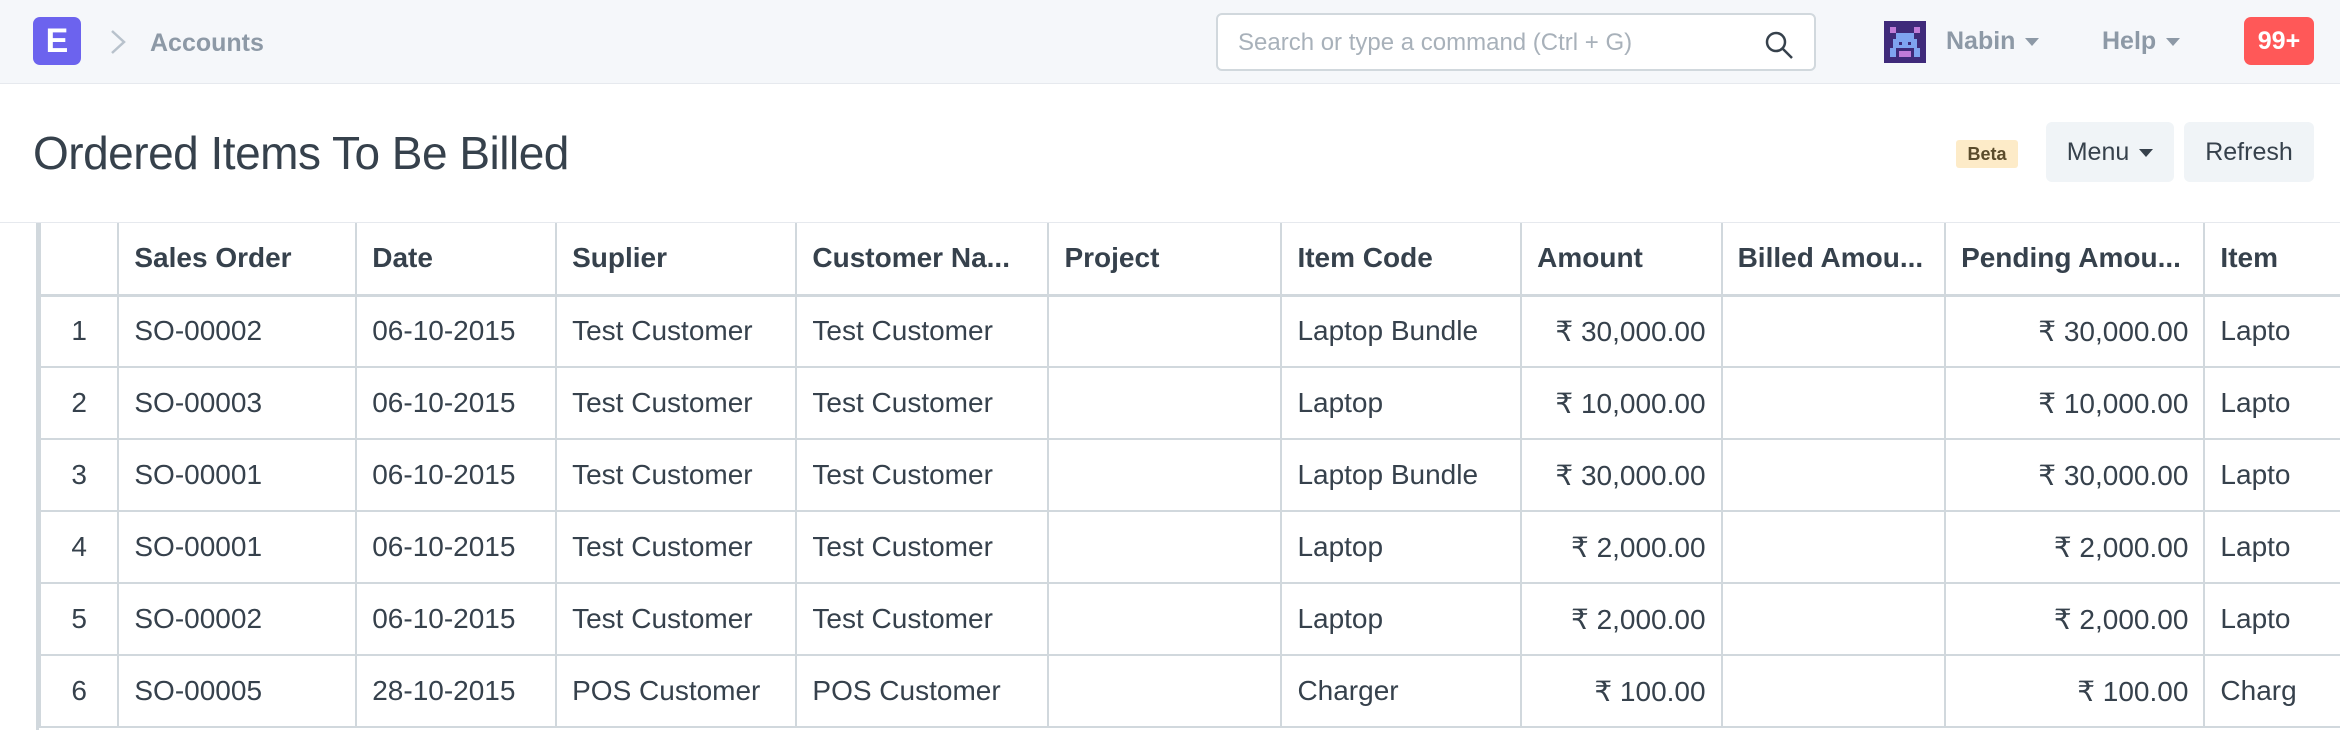 Image resolution: width=2340 pixels, height=730 pixels. What do you see at coordinates (1621, 691) in the screenshot?
I see `cell-amount: ₹ 100.00` at bounding box center [1621, 691].